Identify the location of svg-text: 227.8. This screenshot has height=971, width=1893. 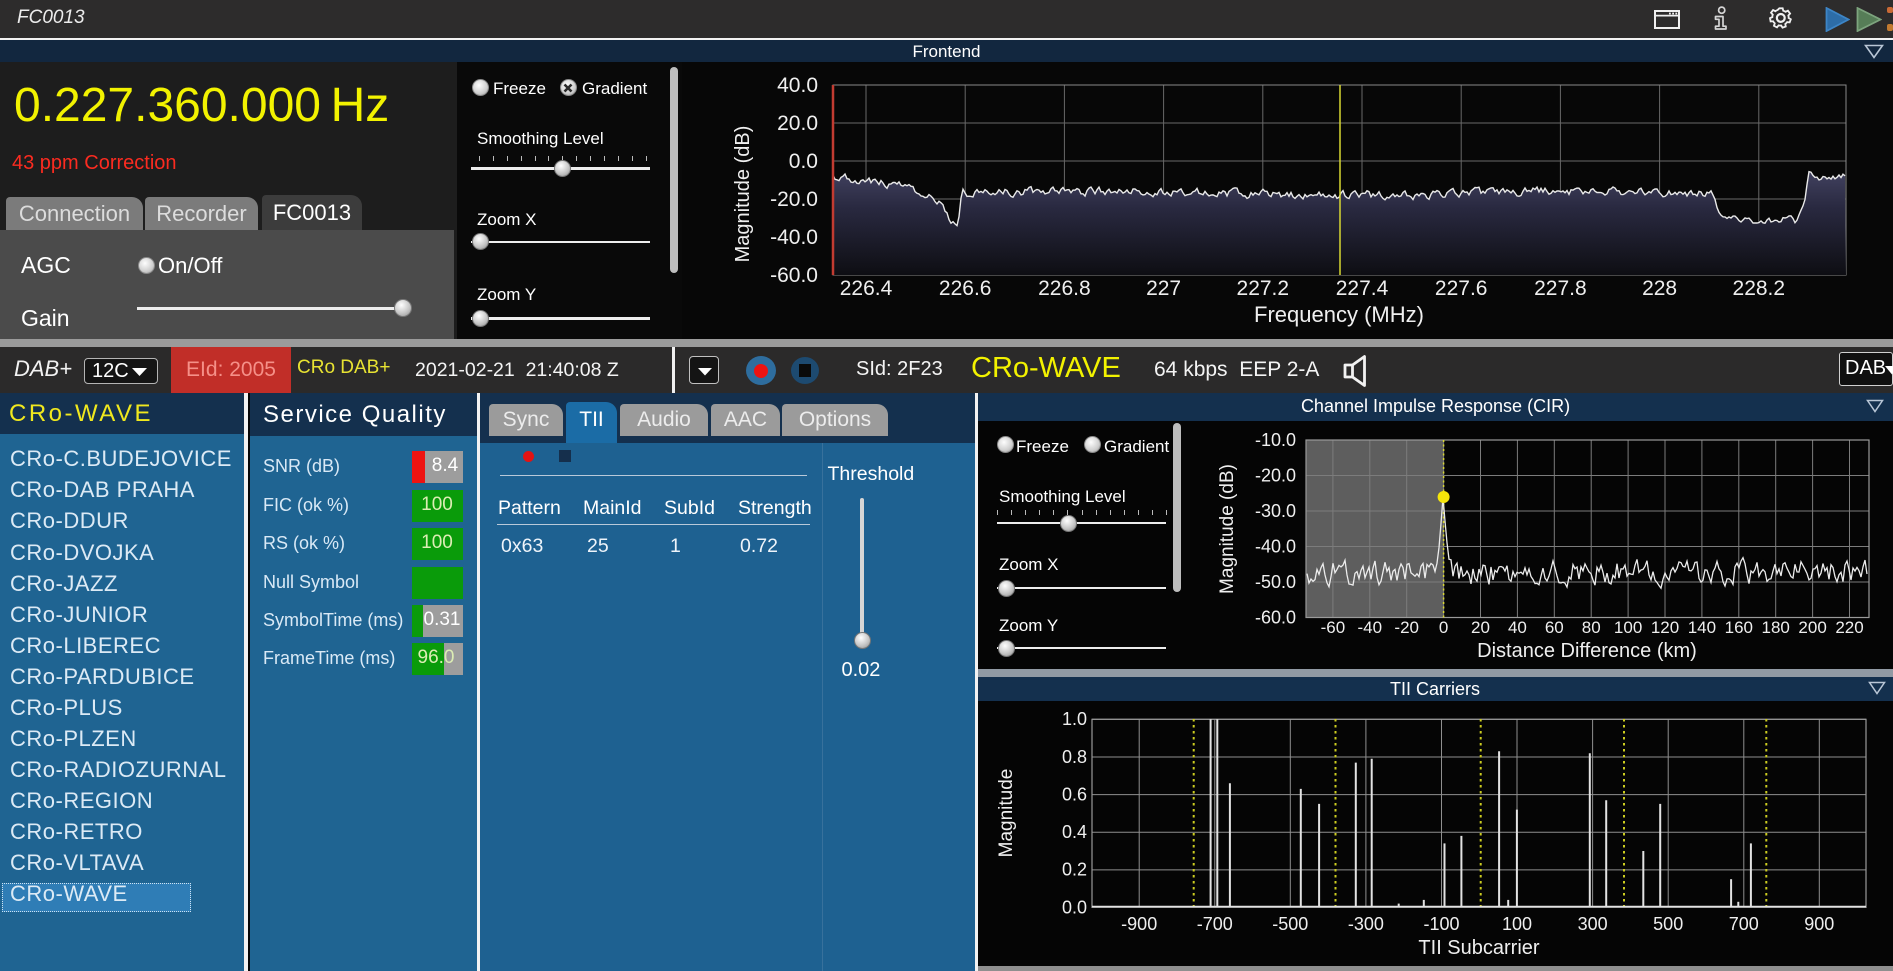
(1560, 288).